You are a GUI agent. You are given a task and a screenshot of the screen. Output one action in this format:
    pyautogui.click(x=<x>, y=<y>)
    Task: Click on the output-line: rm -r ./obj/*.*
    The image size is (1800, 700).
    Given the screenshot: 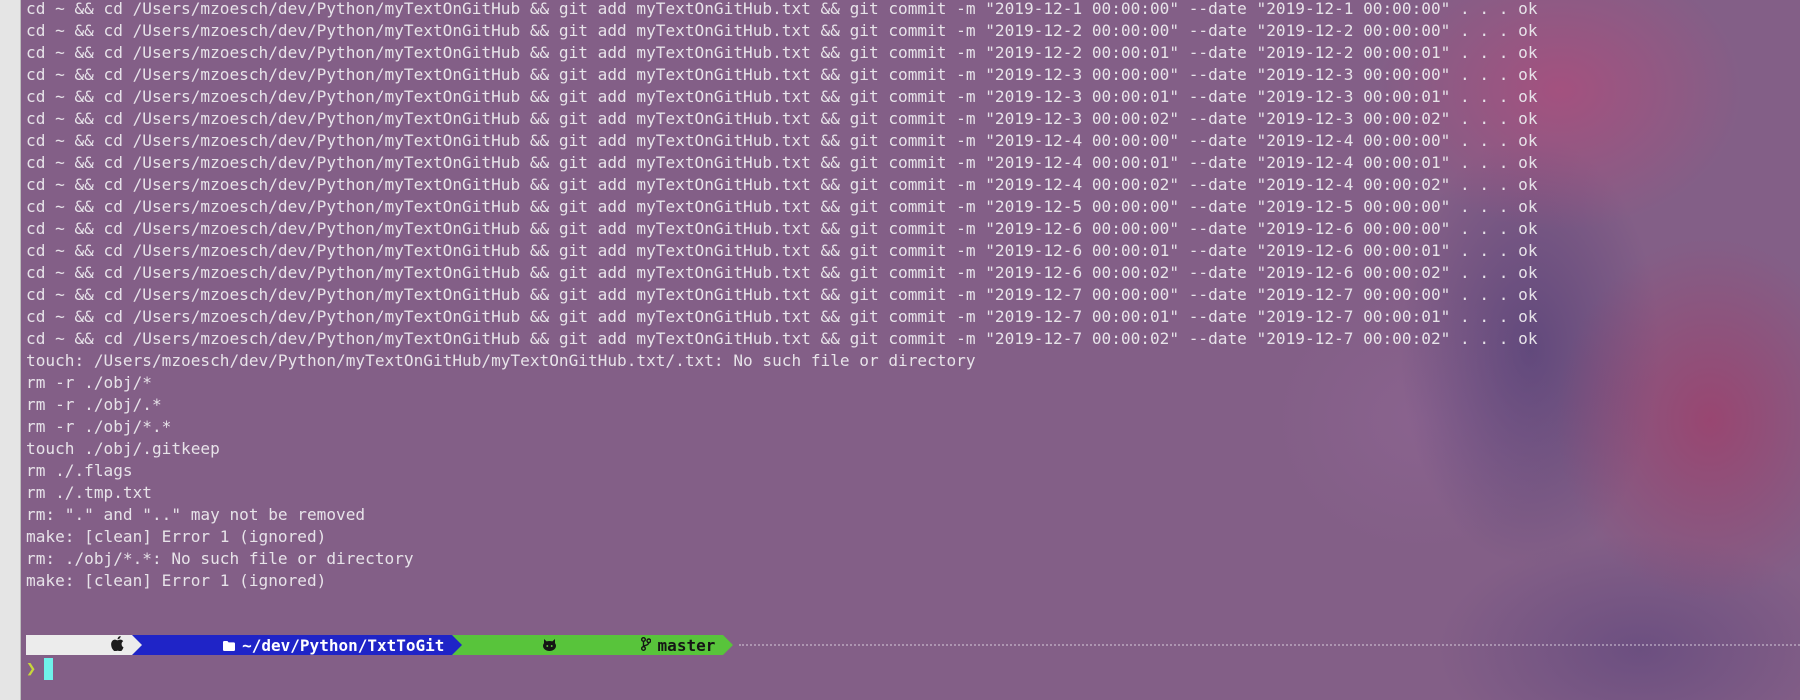 What is the action you would take?
    pyautogui.click(x=99, y=426)
    